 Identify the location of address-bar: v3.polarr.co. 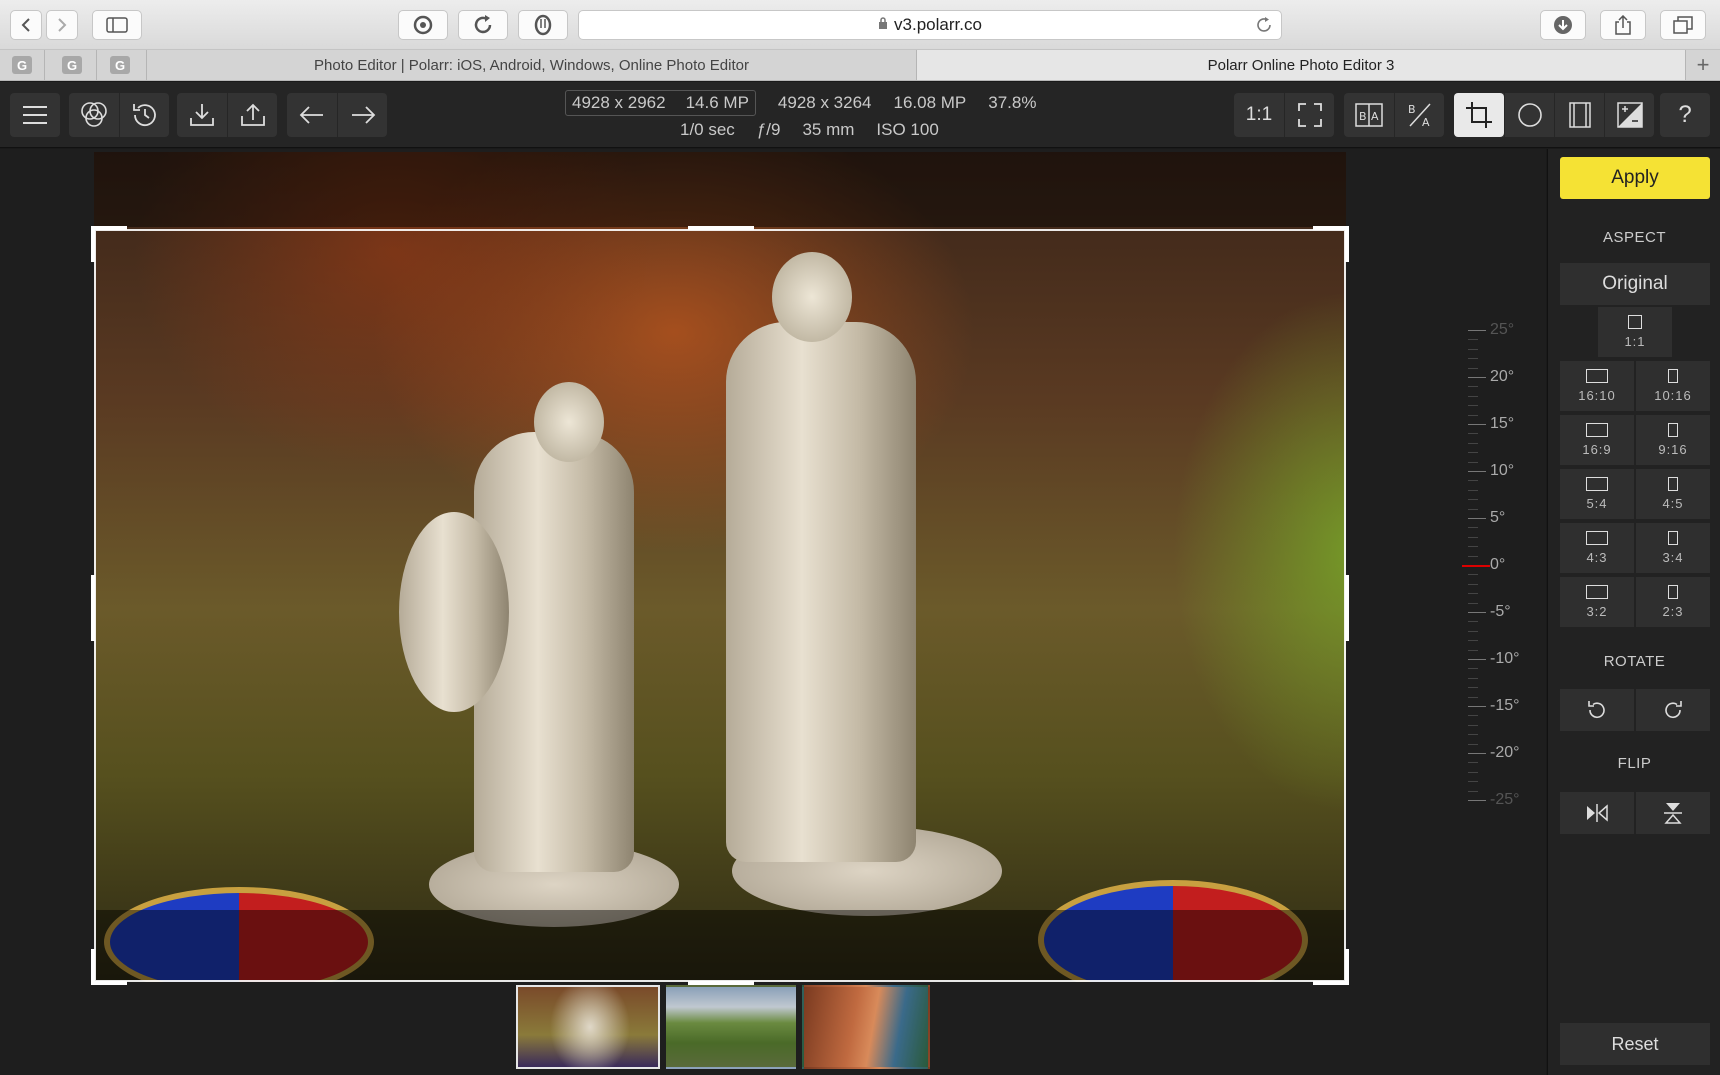
(930, 25).